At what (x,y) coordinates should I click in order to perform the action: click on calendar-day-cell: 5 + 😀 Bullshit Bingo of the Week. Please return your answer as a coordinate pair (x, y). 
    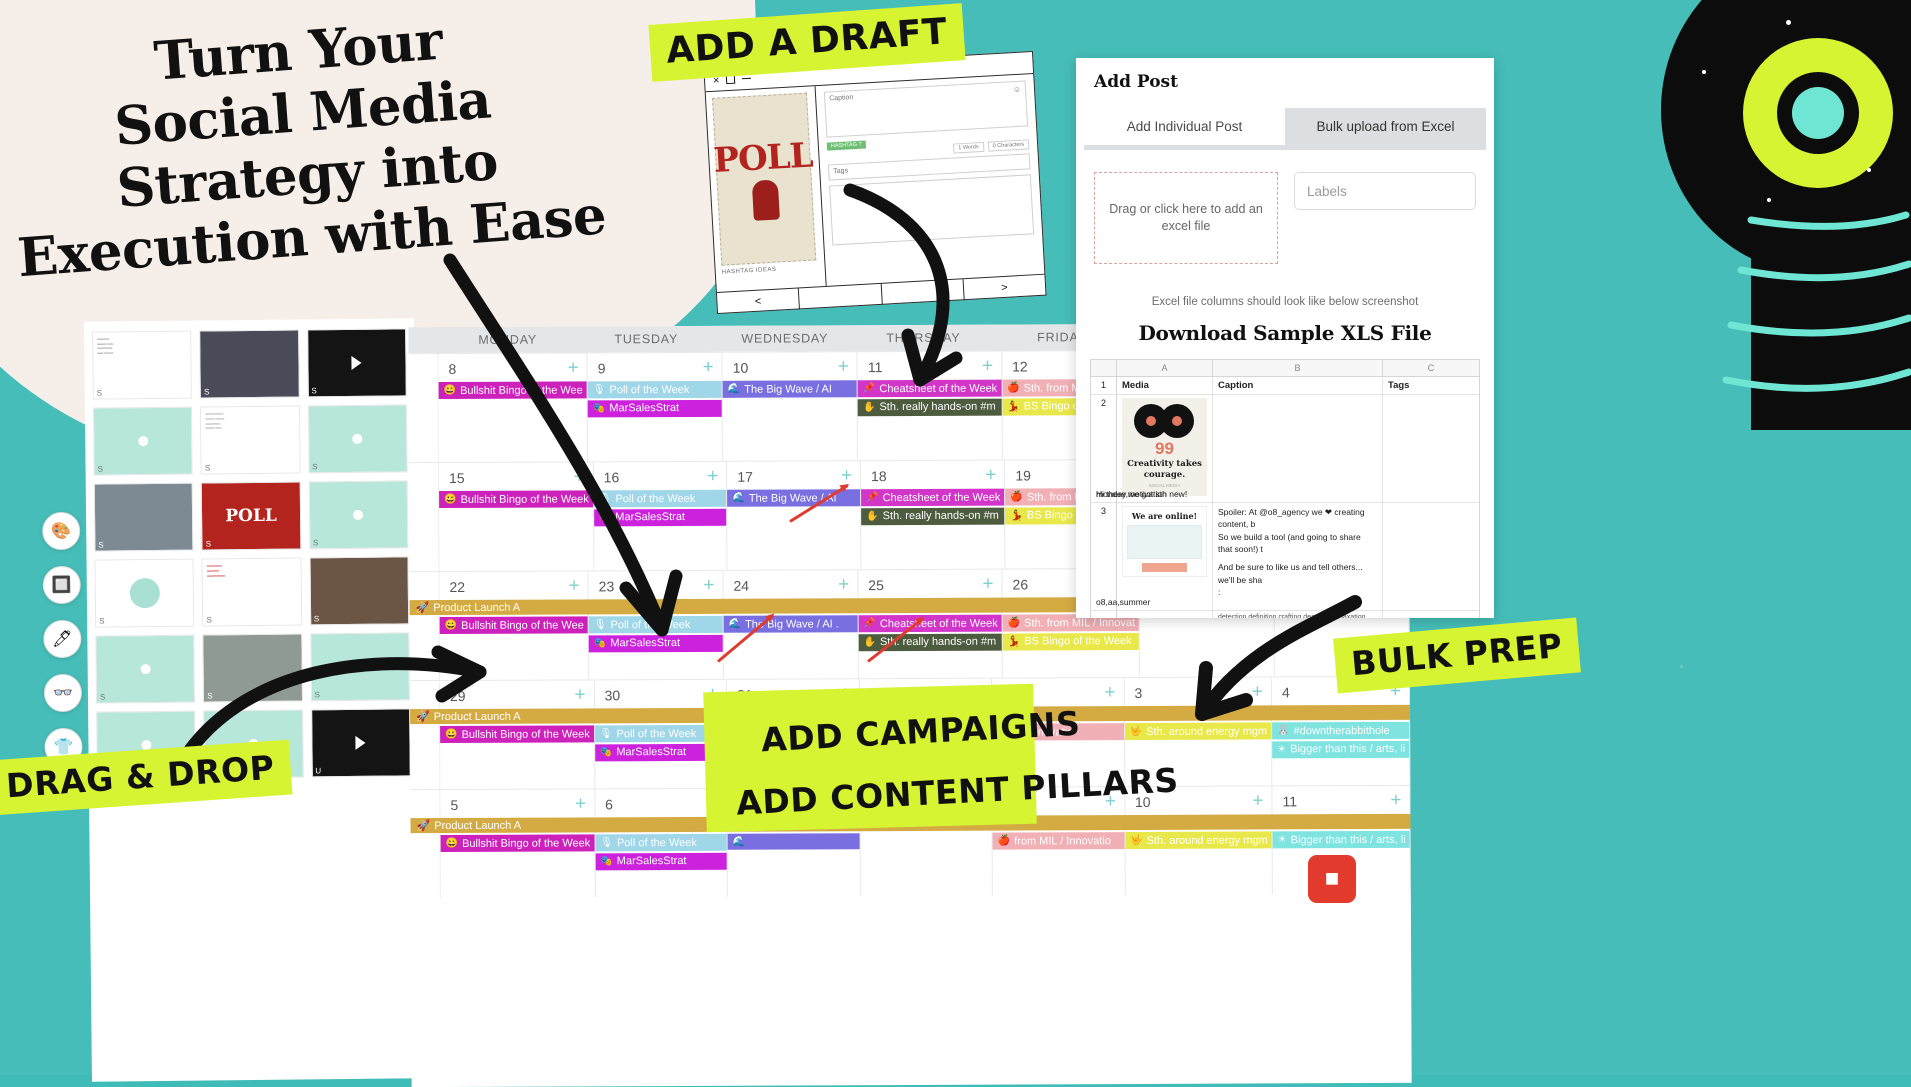
    Looking at the image, I should click on (518, 844).